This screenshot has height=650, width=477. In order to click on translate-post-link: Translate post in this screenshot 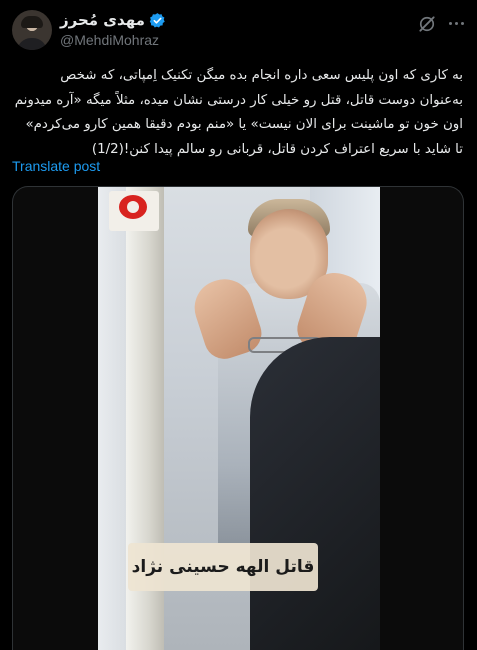, I will do `click(56, 166)`.